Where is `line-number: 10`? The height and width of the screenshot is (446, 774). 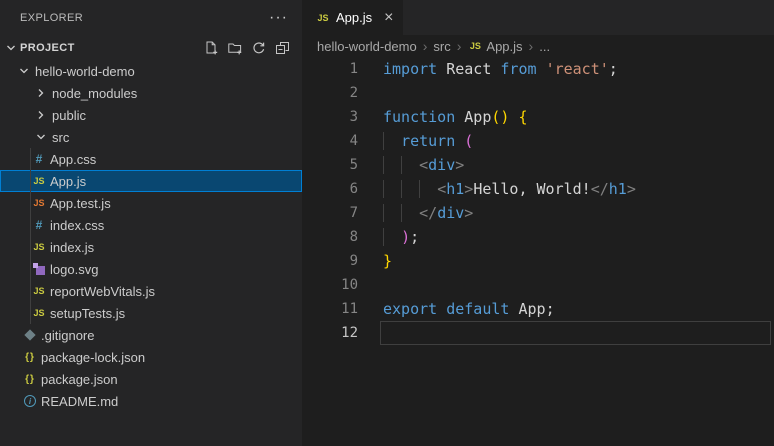
line-number: 10 is located at coordinates (340, 285).